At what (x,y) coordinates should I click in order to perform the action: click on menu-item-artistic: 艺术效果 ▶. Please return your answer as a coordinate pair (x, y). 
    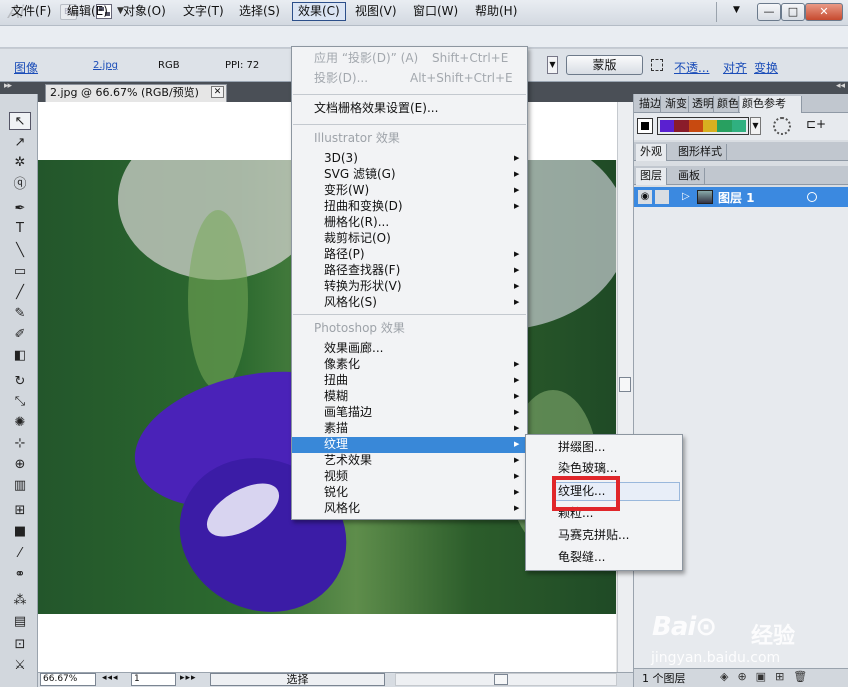
    Looking at the image, I should click on (409, 461).